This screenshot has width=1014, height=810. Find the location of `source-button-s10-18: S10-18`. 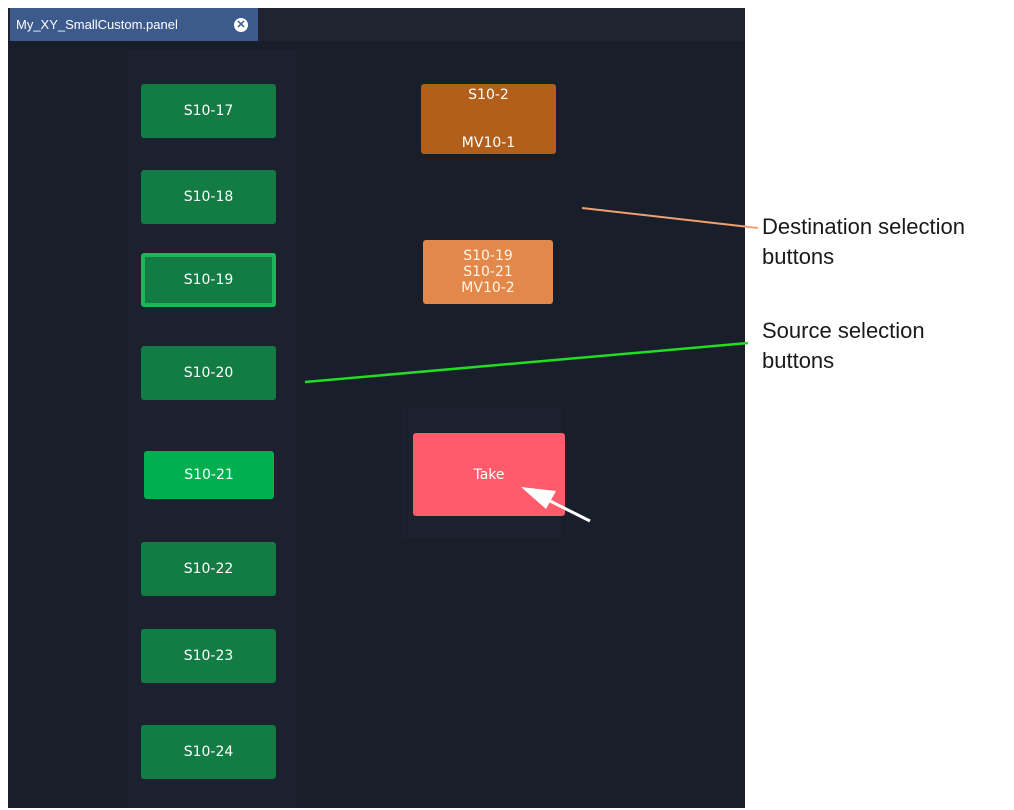

source-button-s10-18: S10-18 is located at coordinates (208, 197).